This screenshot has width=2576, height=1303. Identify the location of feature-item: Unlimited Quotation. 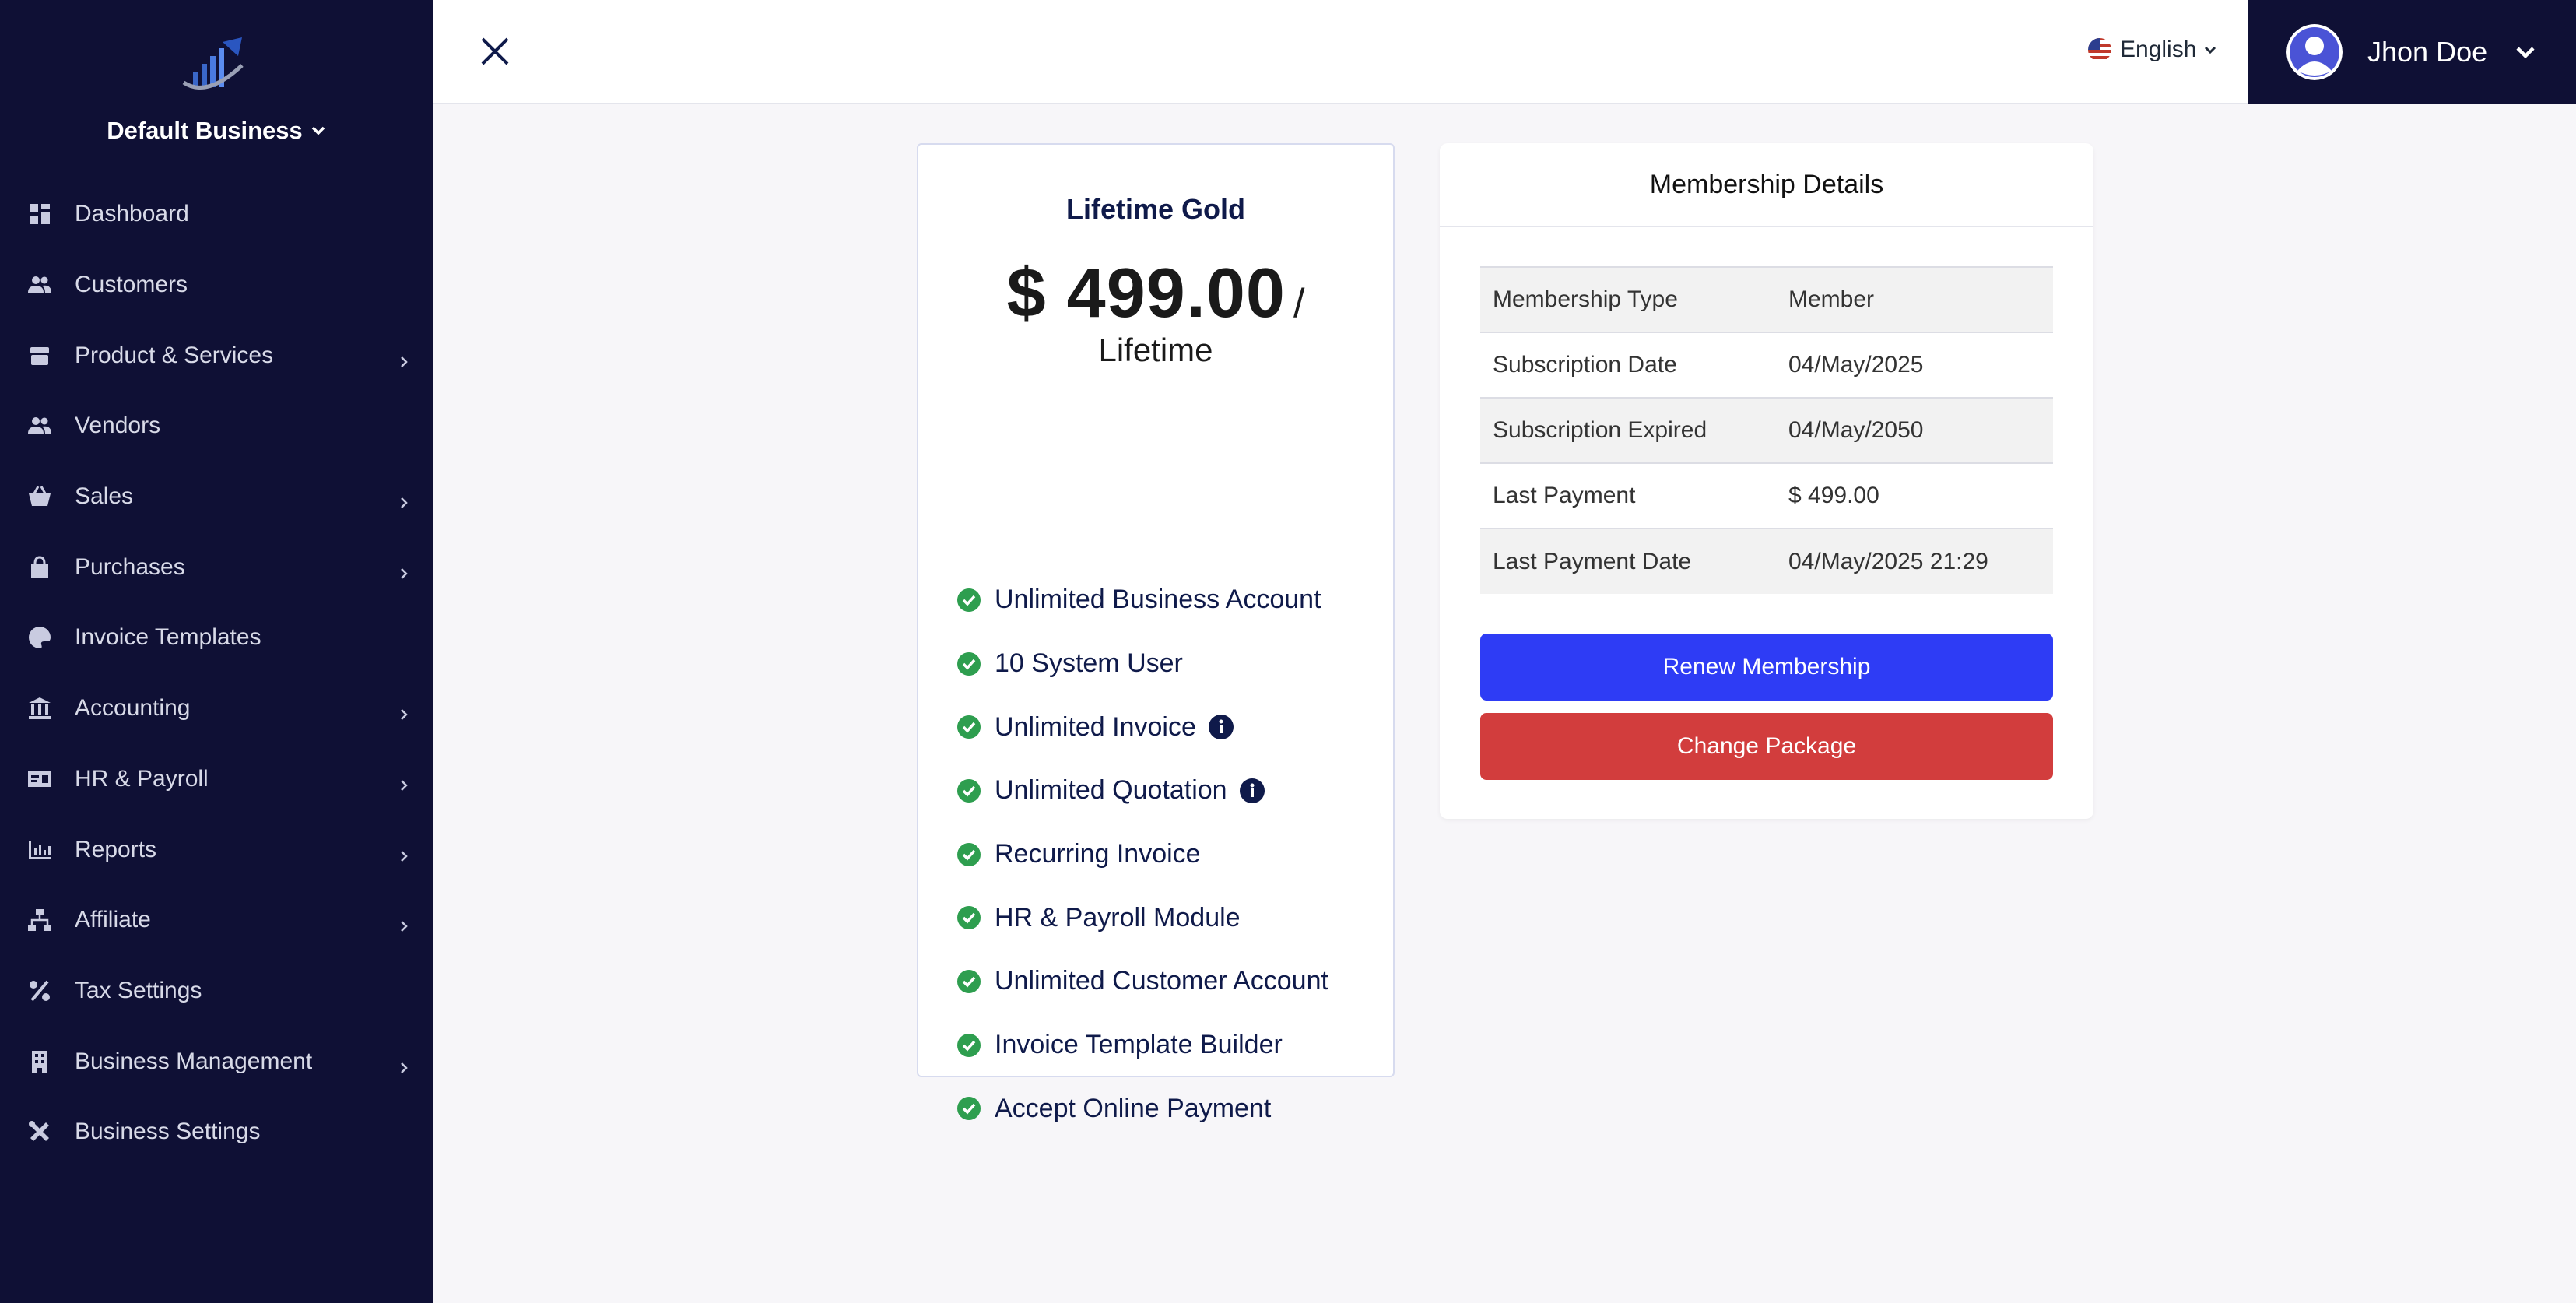
(1175, 791).